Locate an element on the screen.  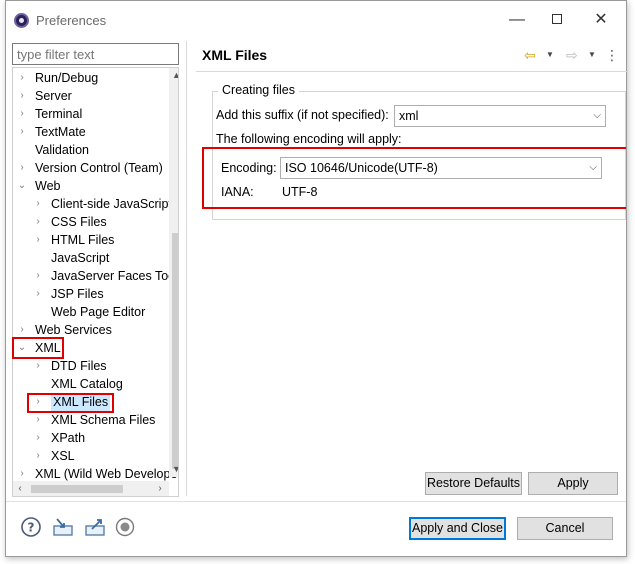
tree-item-label: Run/Debug is located at coordinates (67, 78).